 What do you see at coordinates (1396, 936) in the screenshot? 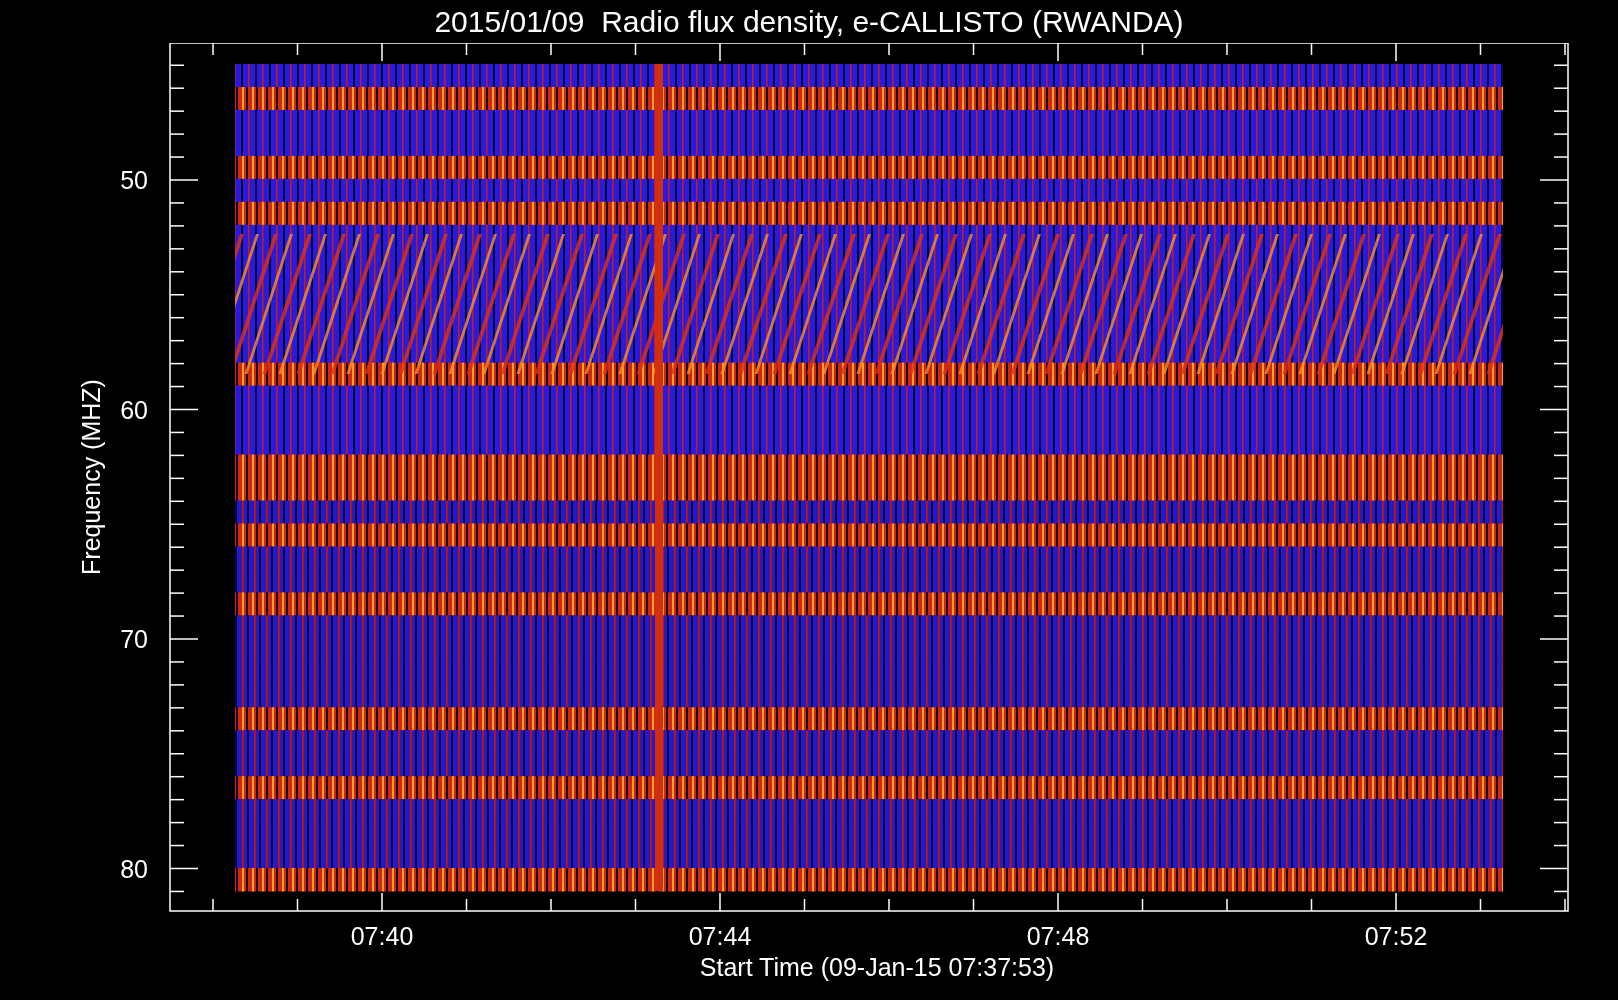
I see `tick-label: 07:52` at bounding box center [1396, 936].